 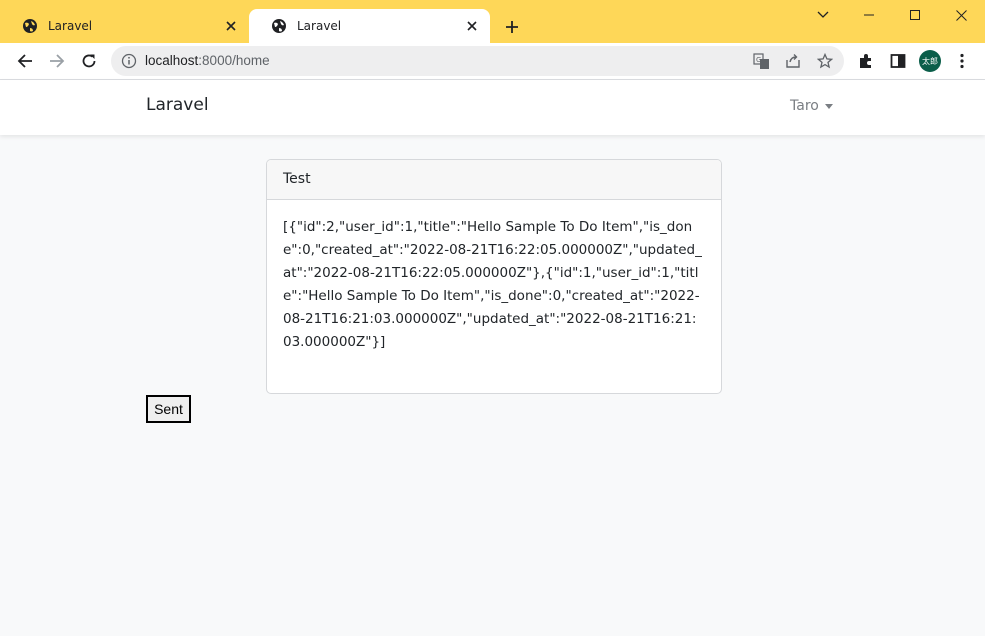 I want to click on avatar: 太郎, so click(x=930, y=61).